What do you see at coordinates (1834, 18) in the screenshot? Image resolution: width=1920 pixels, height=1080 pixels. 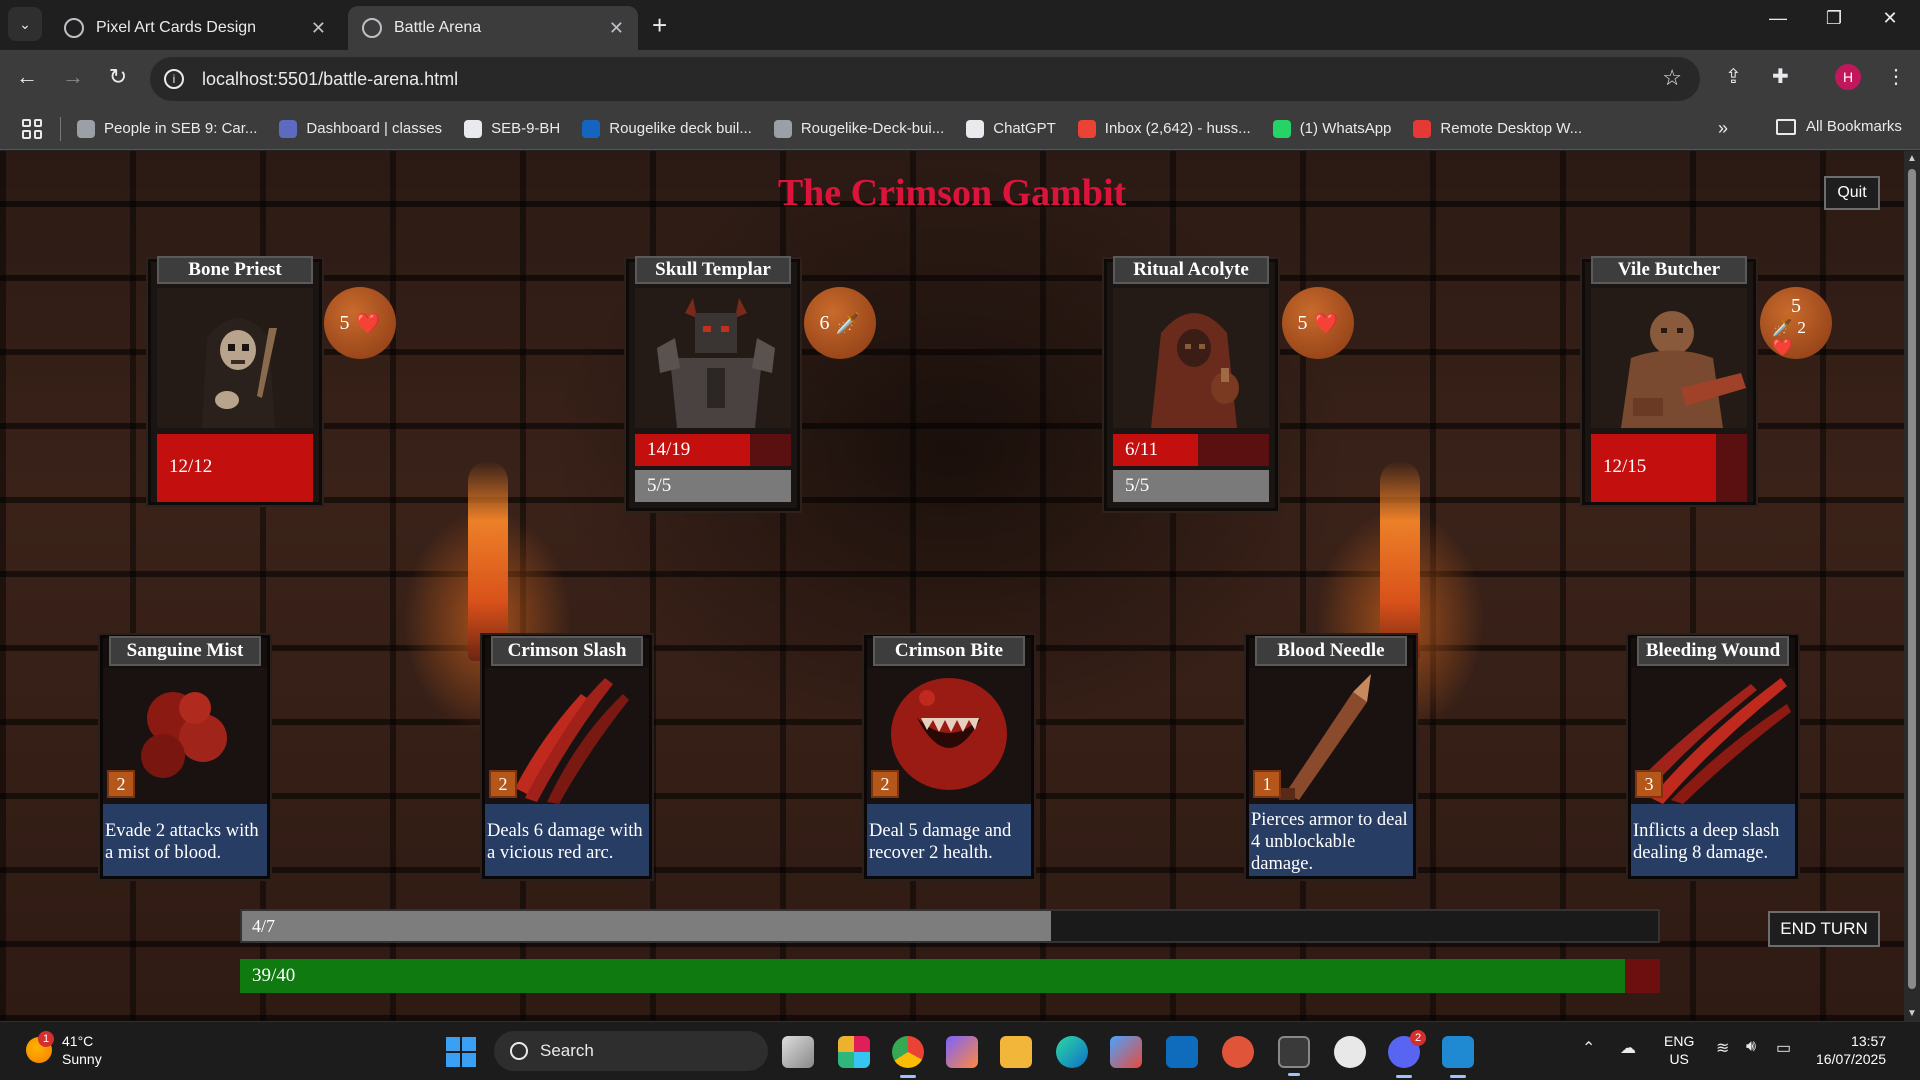 I see `restore-icon: ❐` at bounding box center [1834, 18].